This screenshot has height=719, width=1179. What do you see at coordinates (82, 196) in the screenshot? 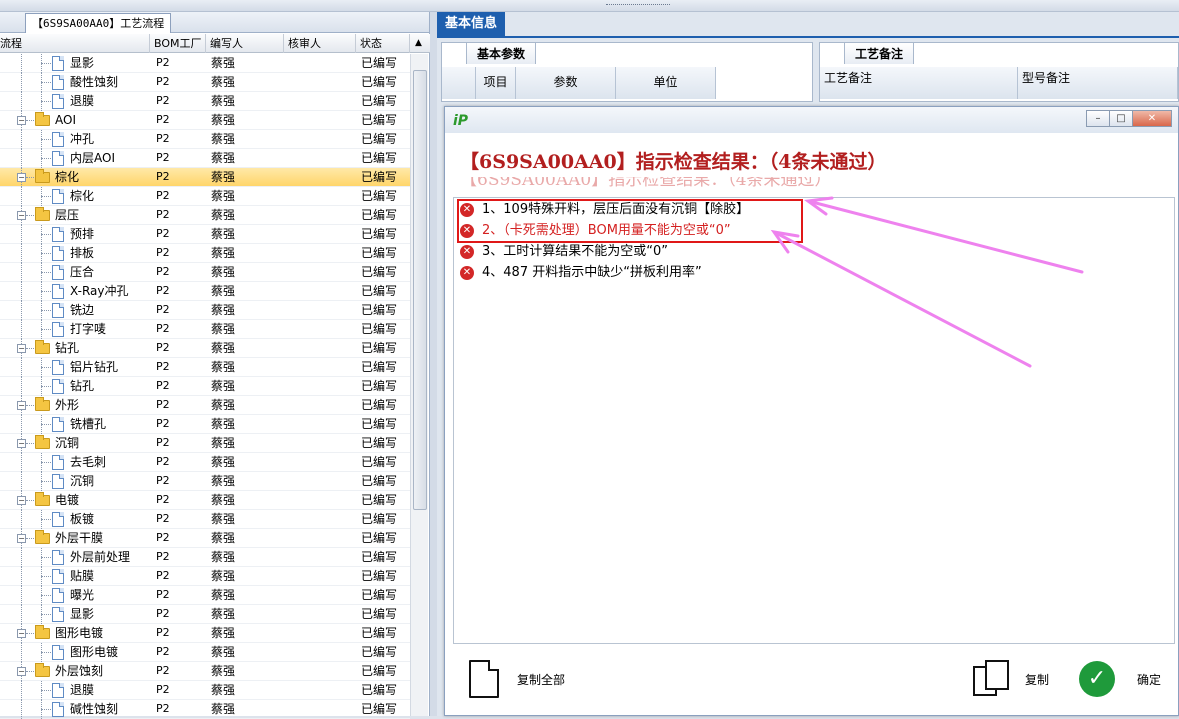
I see `process-name: 棕化` at bounding box center [82, 196].